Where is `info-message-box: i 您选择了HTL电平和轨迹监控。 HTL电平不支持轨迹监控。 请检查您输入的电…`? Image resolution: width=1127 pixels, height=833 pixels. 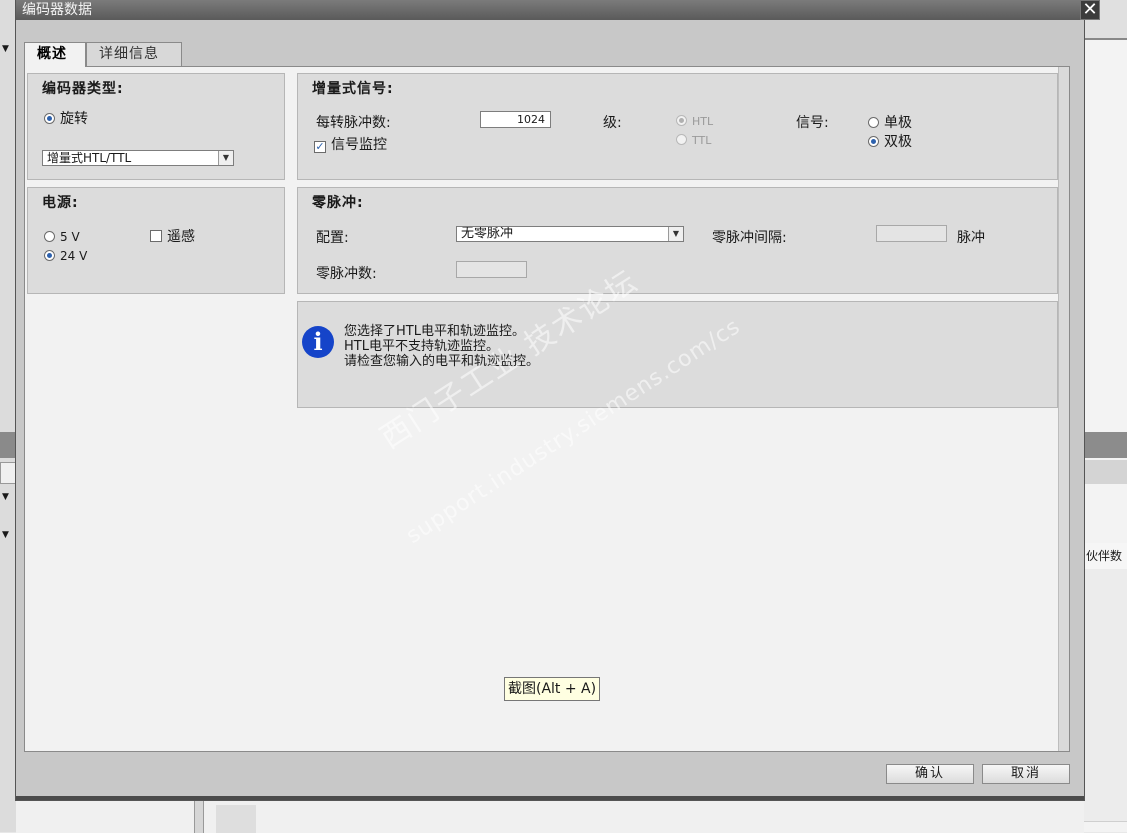 info-message-box: i 您选择了HTL电平和轨迹监控。 HTL电平不支持轨迹监控。 请检查您输入的电… is located at coordinates (677, 354).